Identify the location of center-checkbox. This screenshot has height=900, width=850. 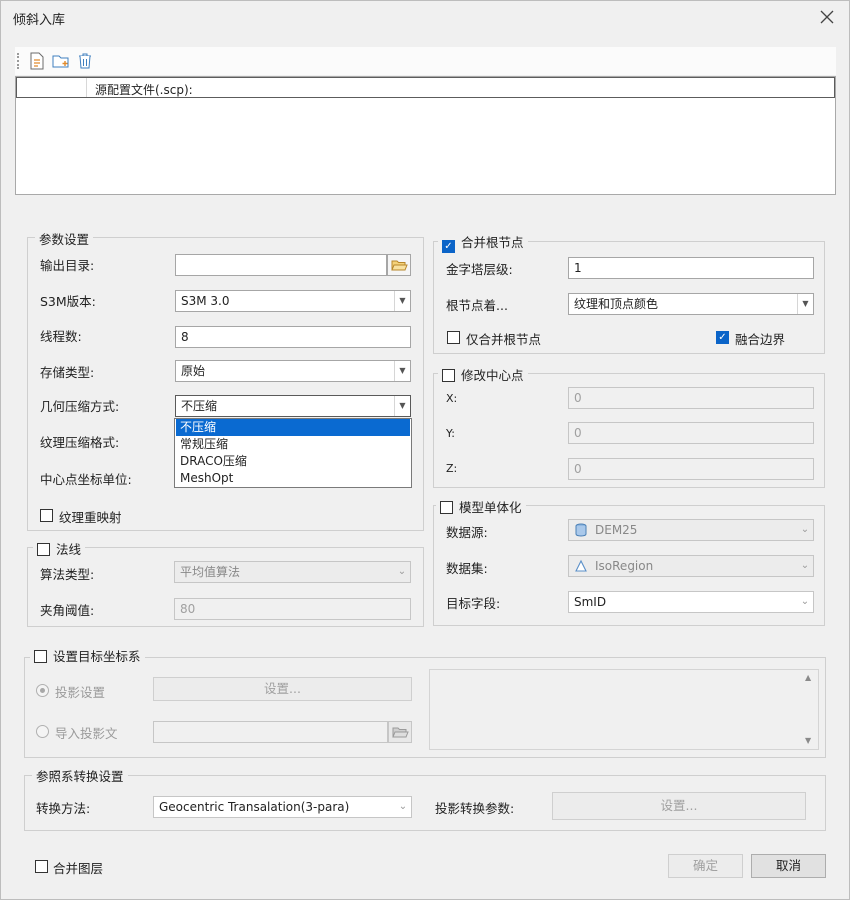
(448, 375).